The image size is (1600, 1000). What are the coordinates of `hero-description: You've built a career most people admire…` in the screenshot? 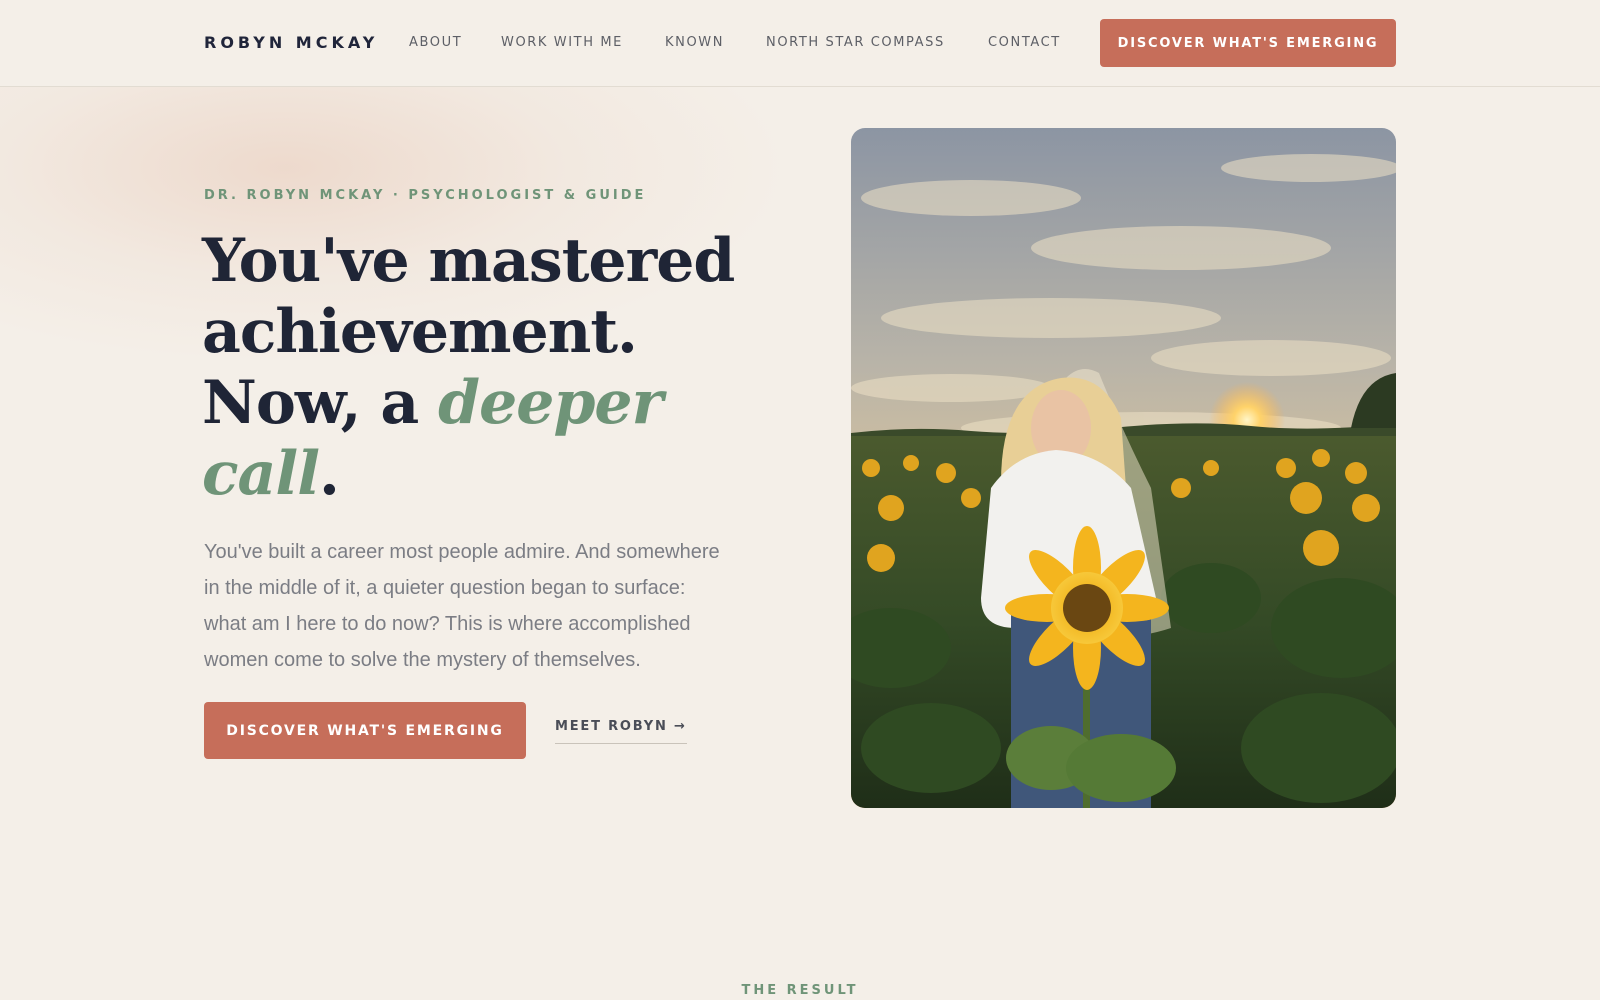 It's located at (462, 606).